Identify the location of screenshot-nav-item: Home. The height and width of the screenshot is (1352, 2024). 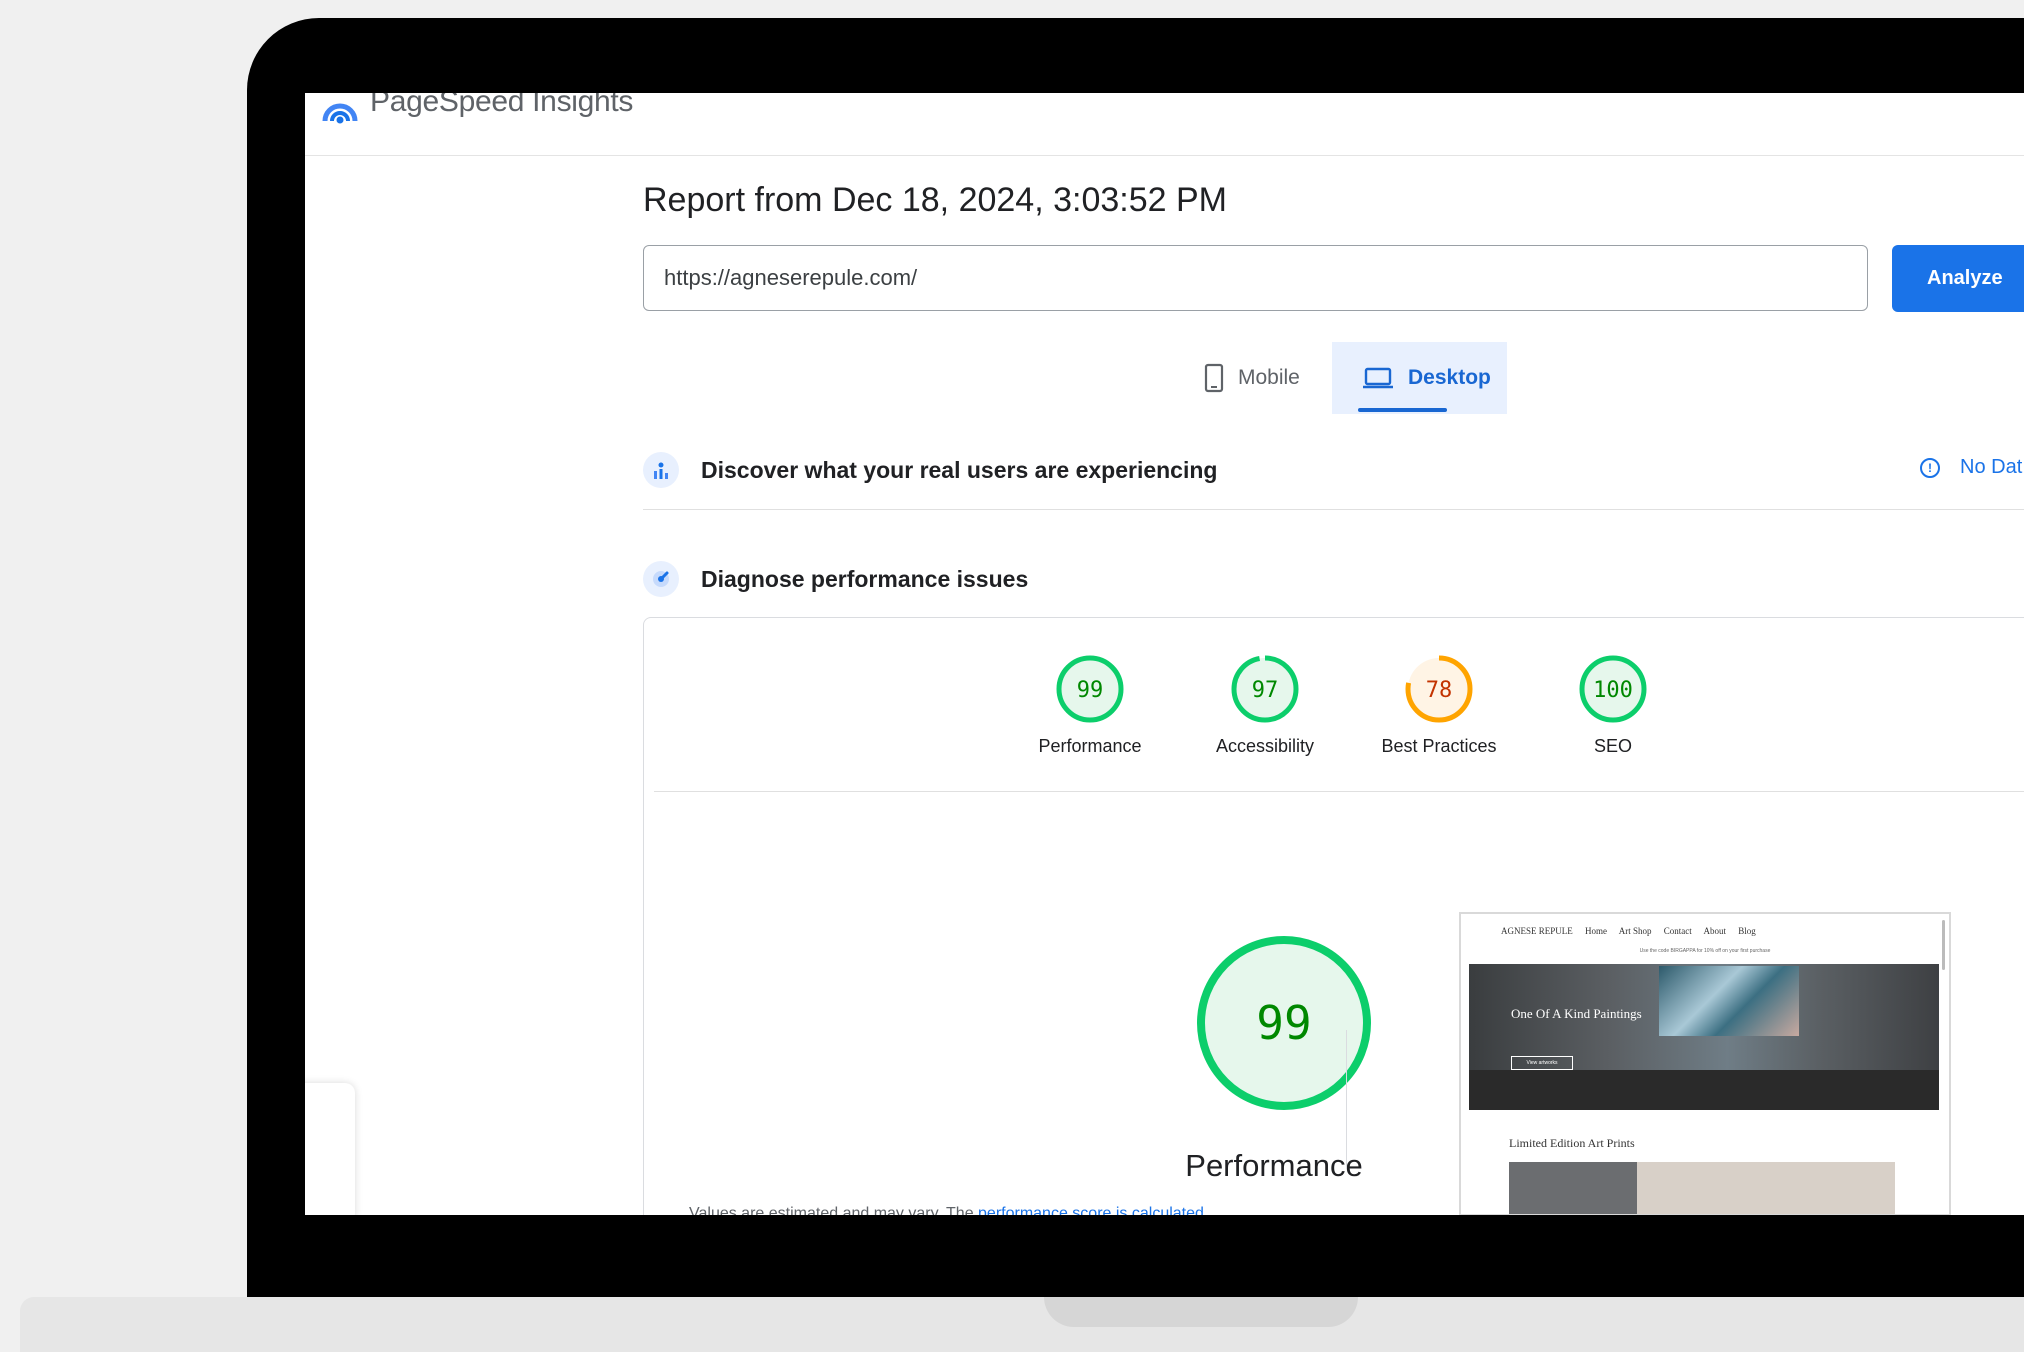
(1596, 931).